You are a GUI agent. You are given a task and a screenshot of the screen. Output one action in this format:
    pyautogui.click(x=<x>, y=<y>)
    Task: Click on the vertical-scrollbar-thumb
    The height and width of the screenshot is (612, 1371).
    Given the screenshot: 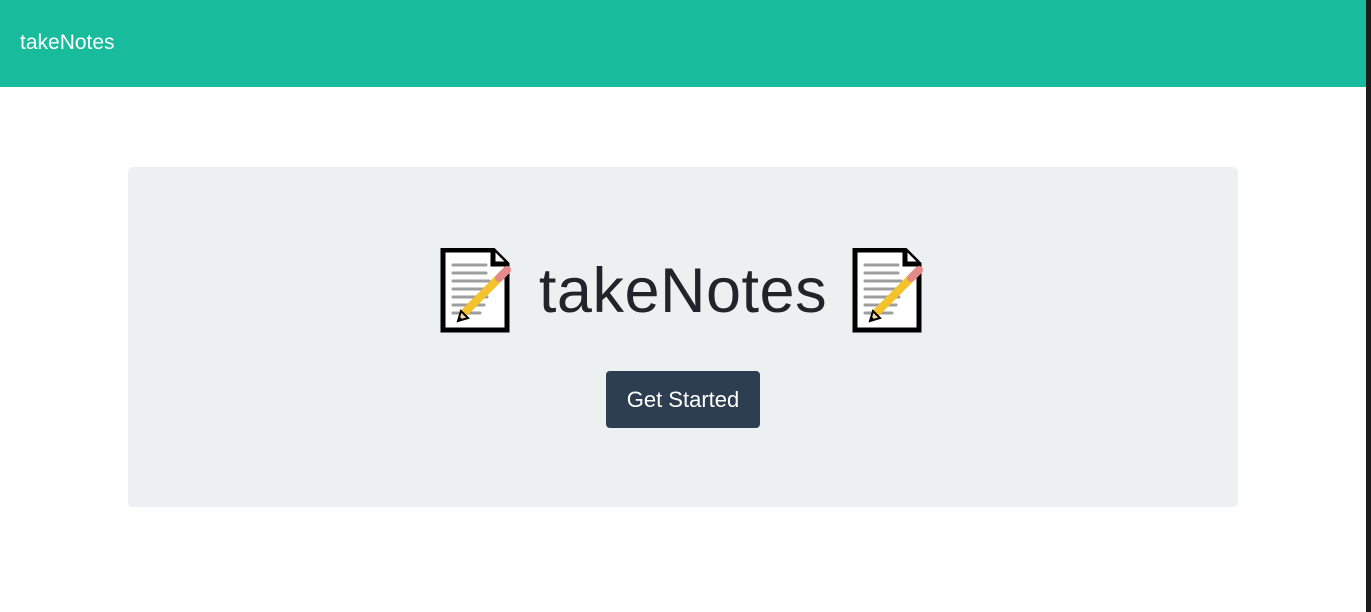 What is the action you would take?
    pyautogui.click(x=1368, y=306)
    